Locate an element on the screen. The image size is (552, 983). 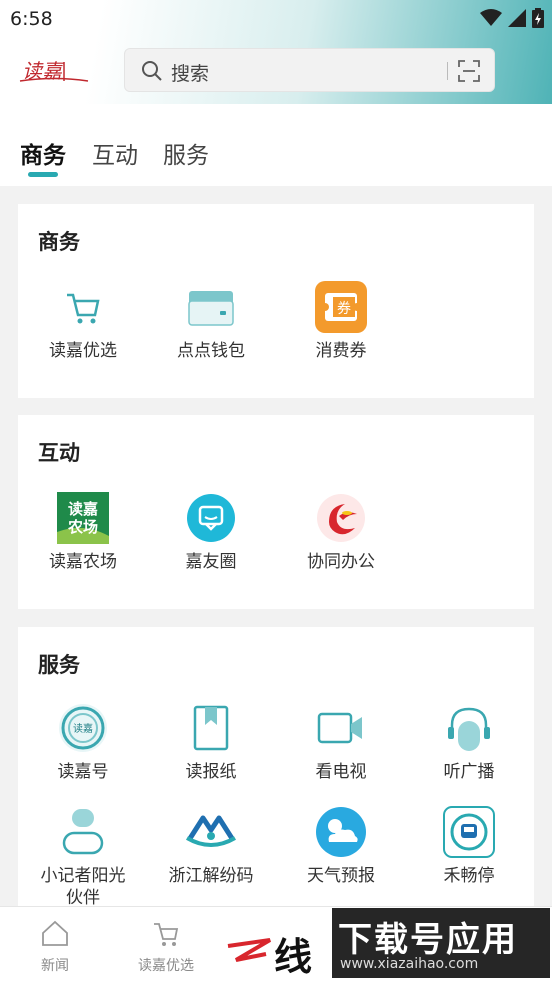
watermark-xian-logo: 线 is located at coordinates (276, 952).